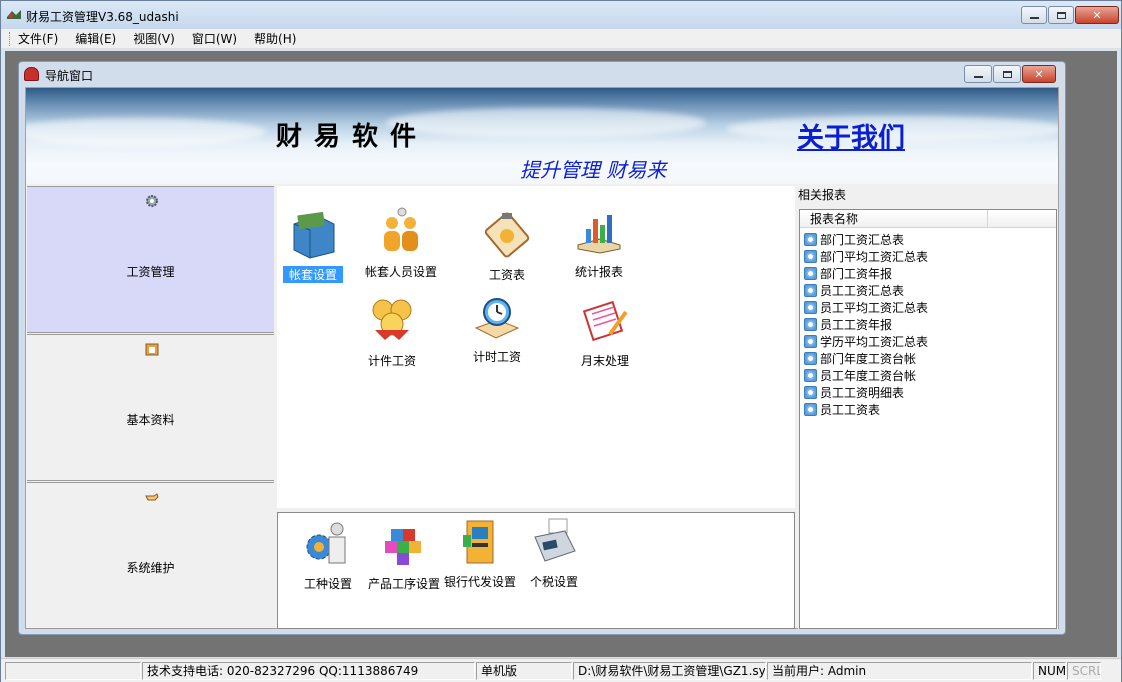 The height and width of the screenshot is (682, 1122). I want to click on coins-icon, so click(392, 319).